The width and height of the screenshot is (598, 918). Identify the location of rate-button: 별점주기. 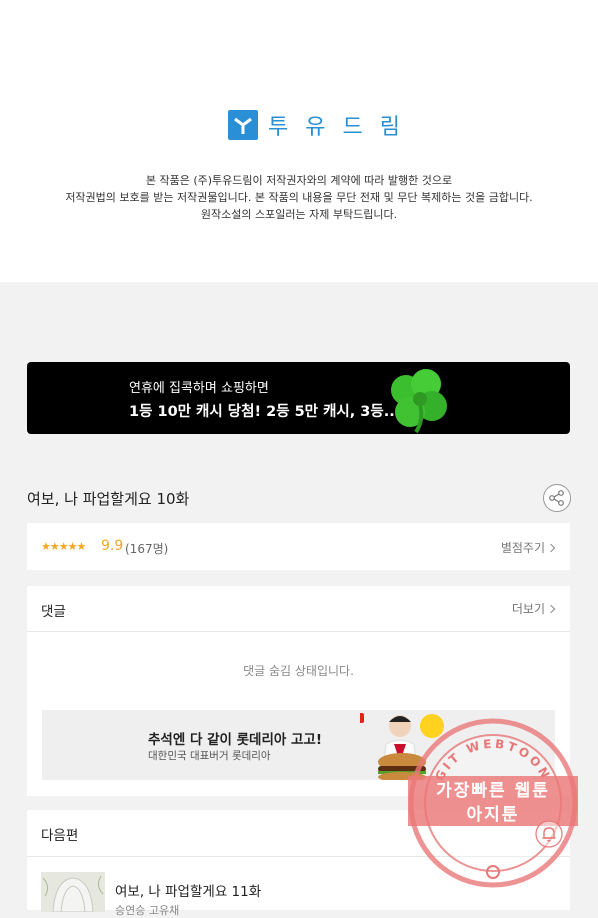
(528, 547).